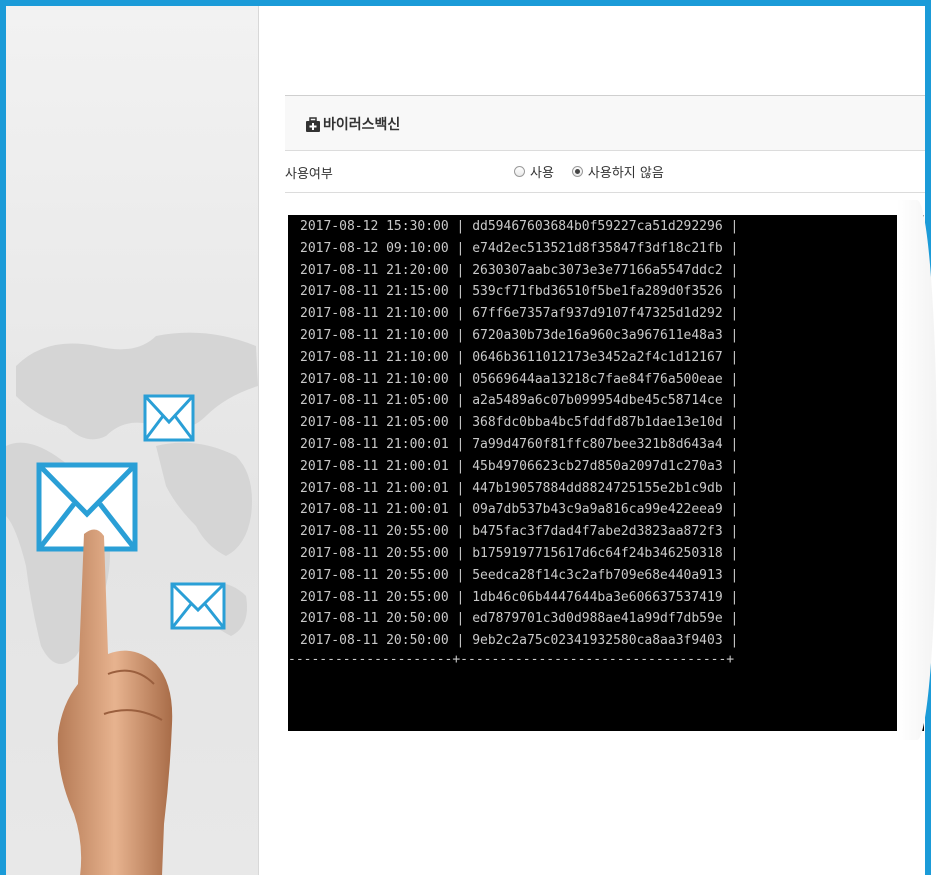  I want to click on usage-radio-group: 사용 사용하지 않음, so click(598, 171).